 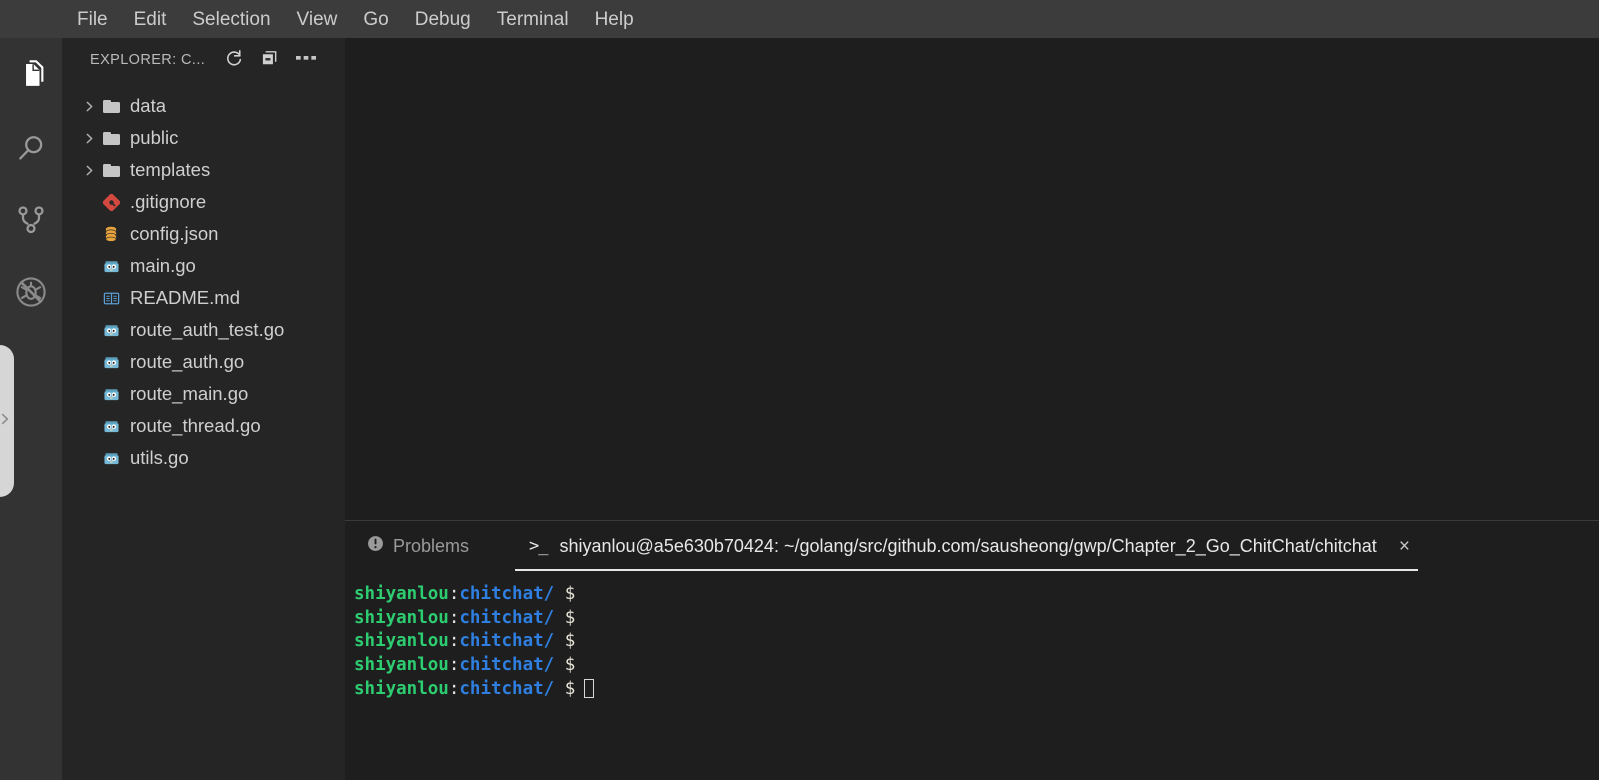 What do you see at coordinates (533, 19) in the screenshot?
I see `menu-terminal: Terminal` at bounding box center [533, 19].